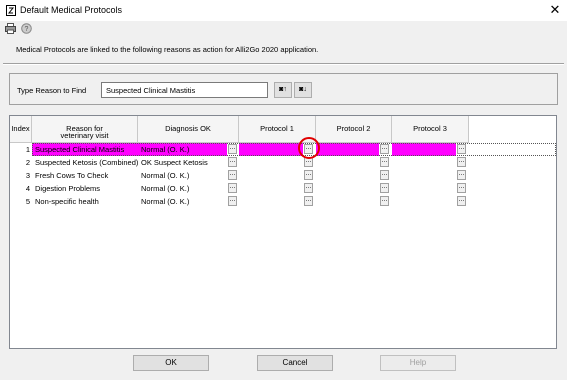  I want to click on row-5-diagnosis: Normal (O. K.), so click(182, 201).